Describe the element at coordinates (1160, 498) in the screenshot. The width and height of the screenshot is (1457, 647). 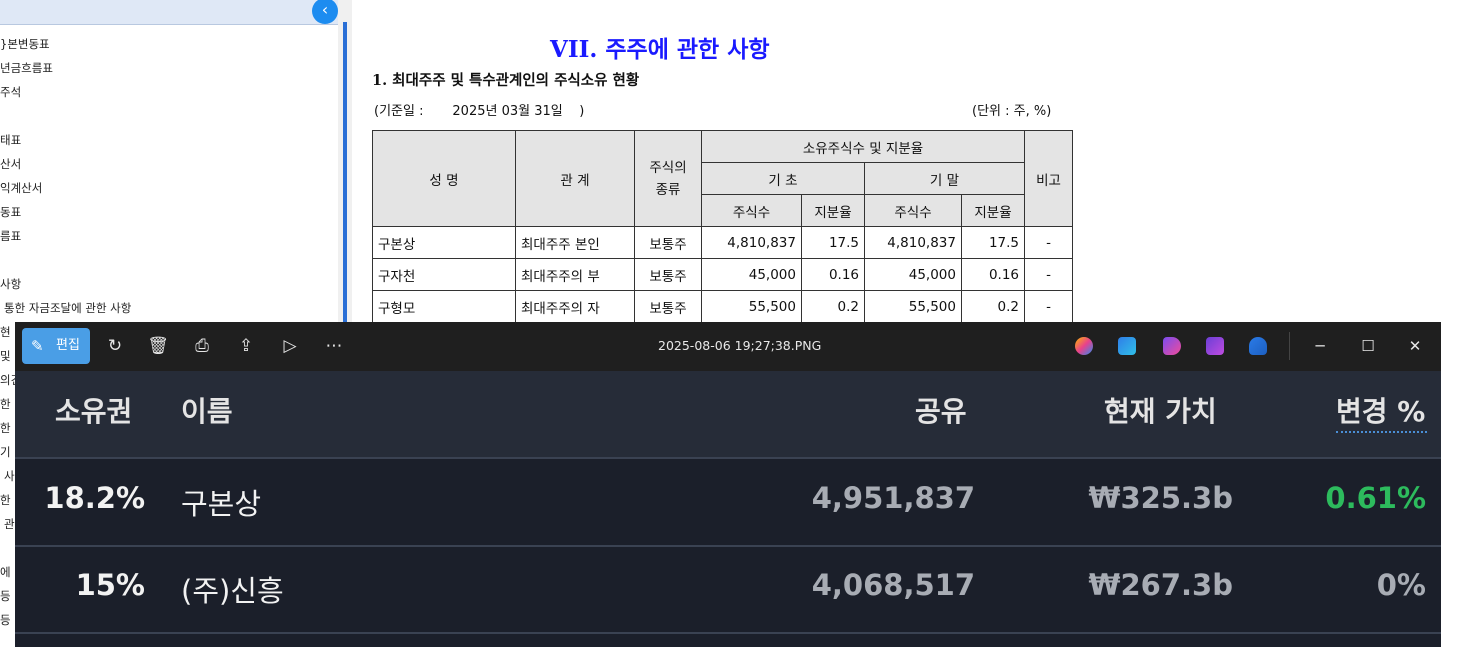
I see `current-value: ₩325.3b` at that location.